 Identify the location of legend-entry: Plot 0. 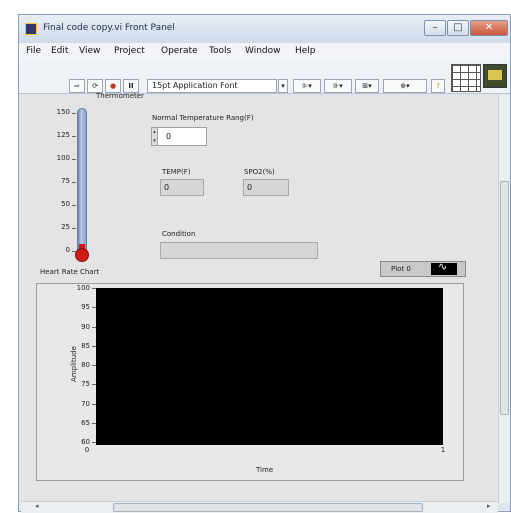
(401, 269).